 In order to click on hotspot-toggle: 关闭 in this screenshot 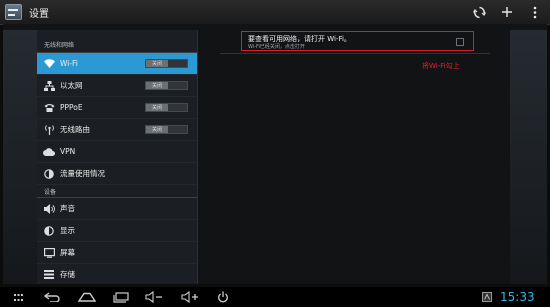, I will do `click(166, 129)`.